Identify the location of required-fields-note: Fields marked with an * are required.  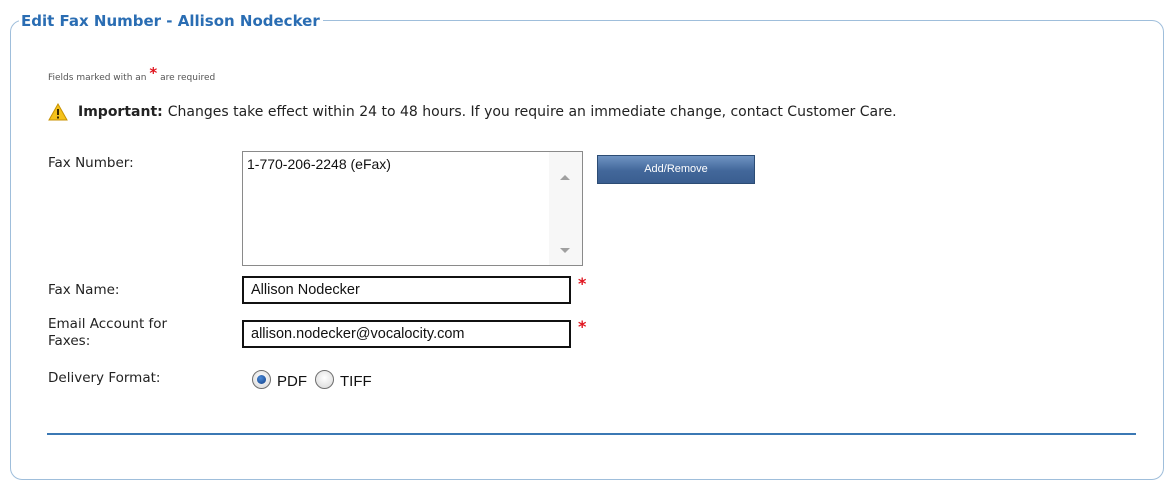
(132, 74).